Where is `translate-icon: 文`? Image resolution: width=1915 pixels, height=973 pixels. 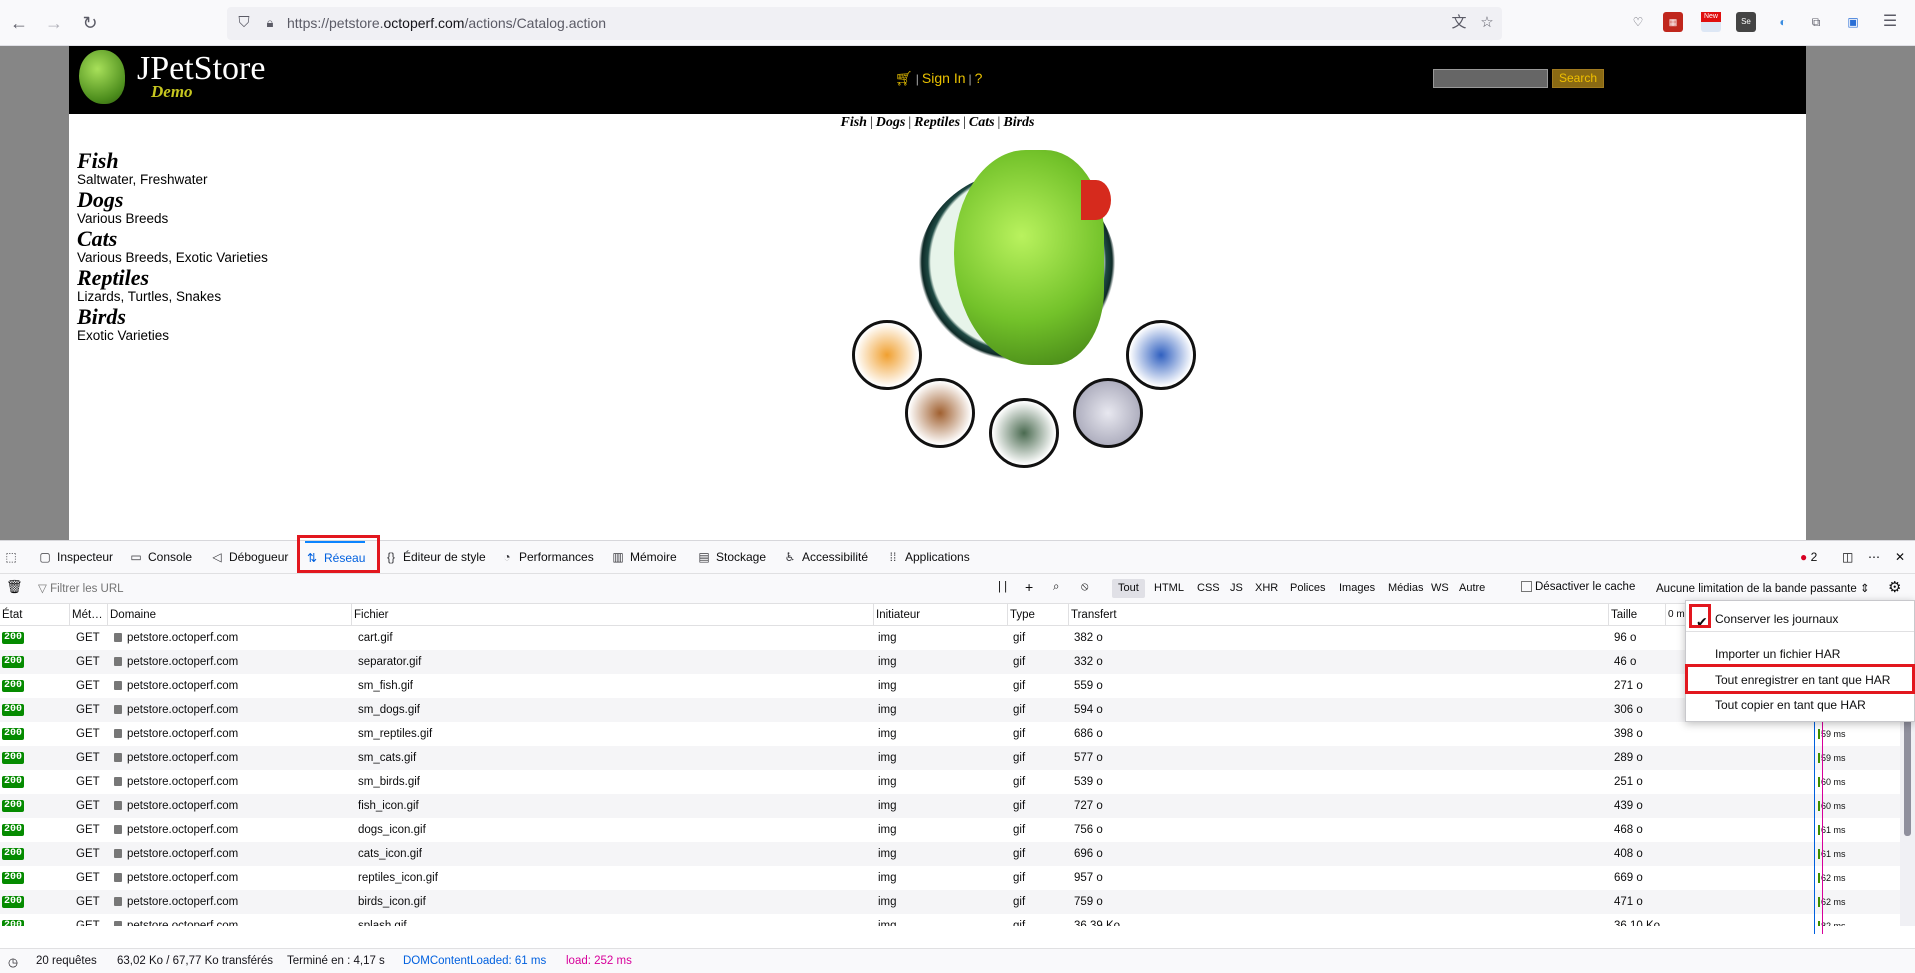
translate-icon: 文 is located at coordinates (1459, 23).